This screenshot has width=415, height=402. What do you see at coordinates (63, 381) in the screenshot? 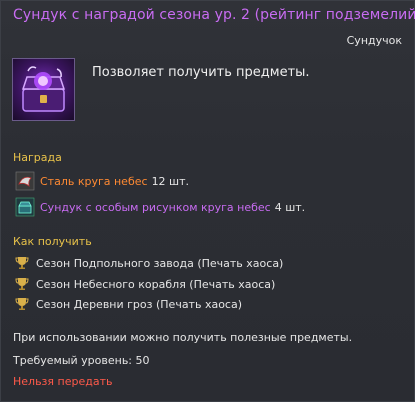
I see `trade-restriction: Нельзя передать` at bounding box center [63, 381].